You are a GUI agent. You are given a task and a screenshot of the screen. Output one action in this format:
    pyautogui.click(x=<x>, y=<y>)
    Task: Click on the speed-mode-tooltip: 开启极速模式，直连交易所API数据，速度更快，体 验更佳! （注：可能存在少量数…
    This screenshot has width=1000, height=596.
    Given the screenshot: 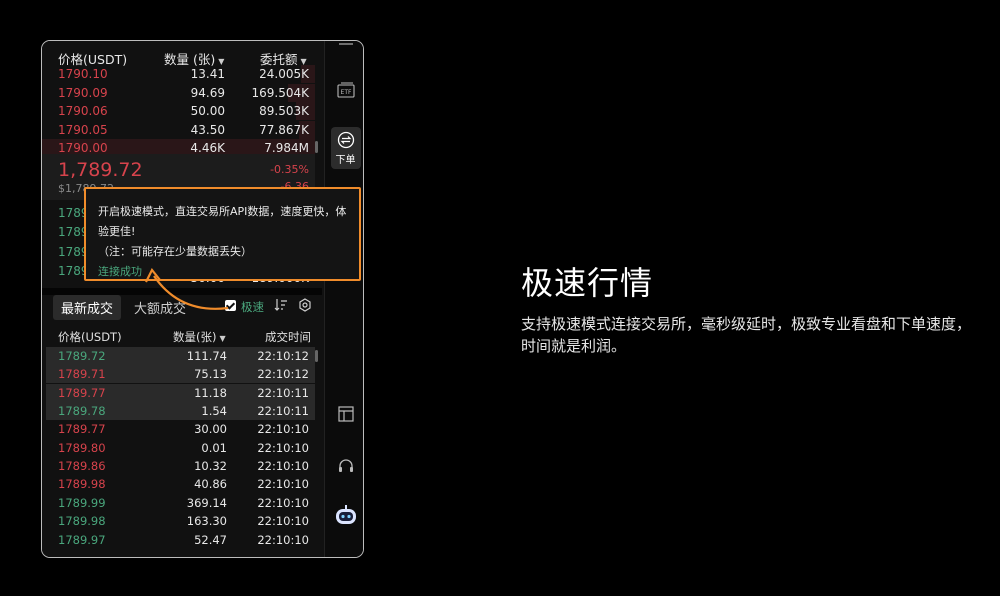 What is the action you would take?
    pyautogui.click(x=222, y=234)
    